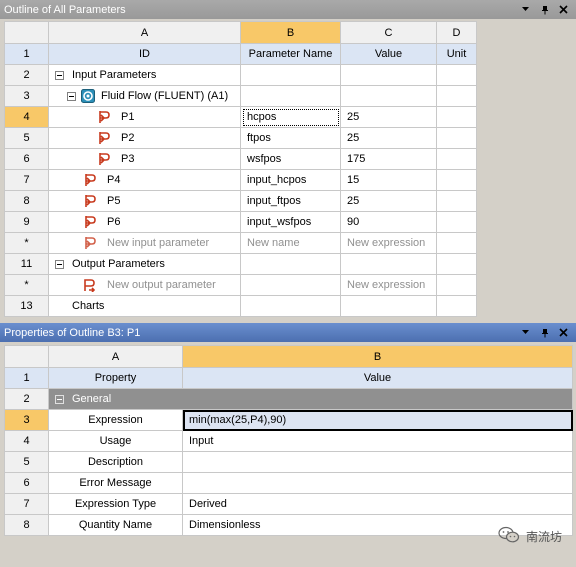  What do you see at coordinates (290, 180) in the screenshot?
I see `parameter-name-cell: input_hcpos` at bounding box center [290, 180].